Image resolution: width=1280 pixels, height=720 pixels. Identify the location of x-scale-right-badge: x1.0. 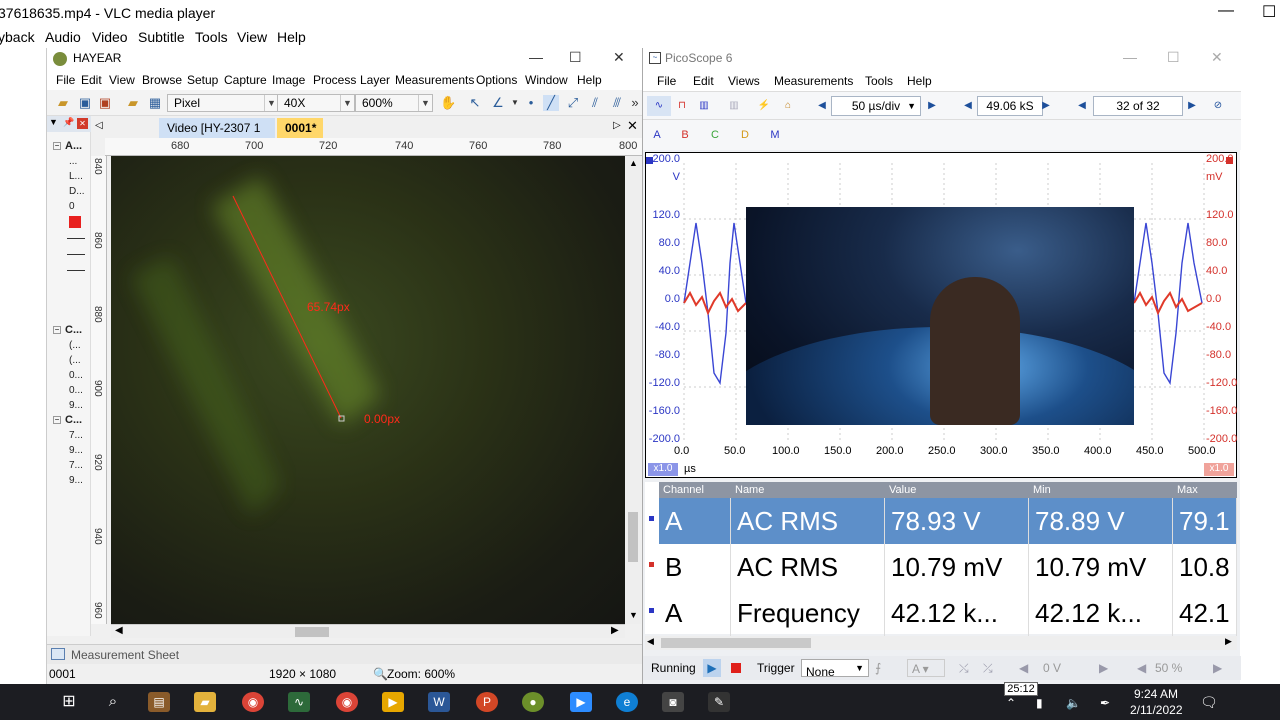
(1219, 469).